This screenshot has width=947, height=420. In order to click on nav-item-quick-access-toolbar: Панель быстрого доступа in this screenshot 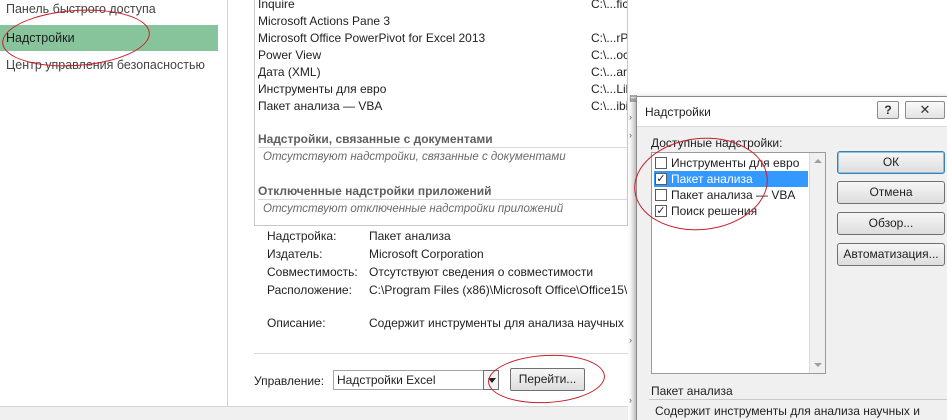, I will do `click(109, 11)`.